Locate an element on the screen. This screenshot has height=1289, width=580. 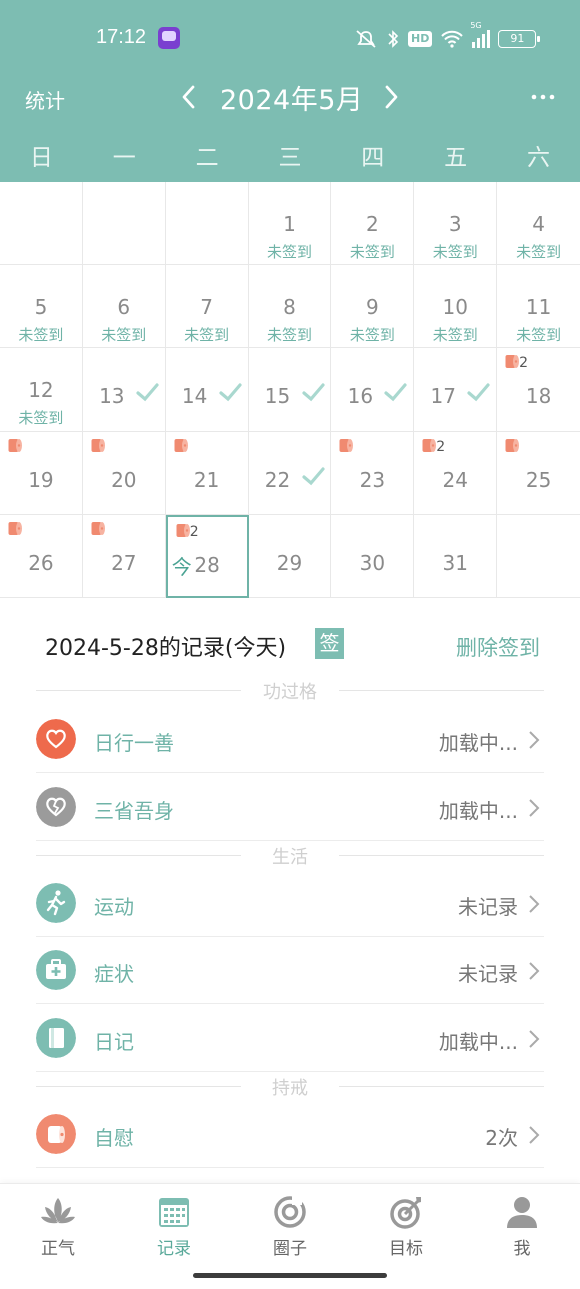
calendar-day-cell: 19 is located at coordinates (41, 473).